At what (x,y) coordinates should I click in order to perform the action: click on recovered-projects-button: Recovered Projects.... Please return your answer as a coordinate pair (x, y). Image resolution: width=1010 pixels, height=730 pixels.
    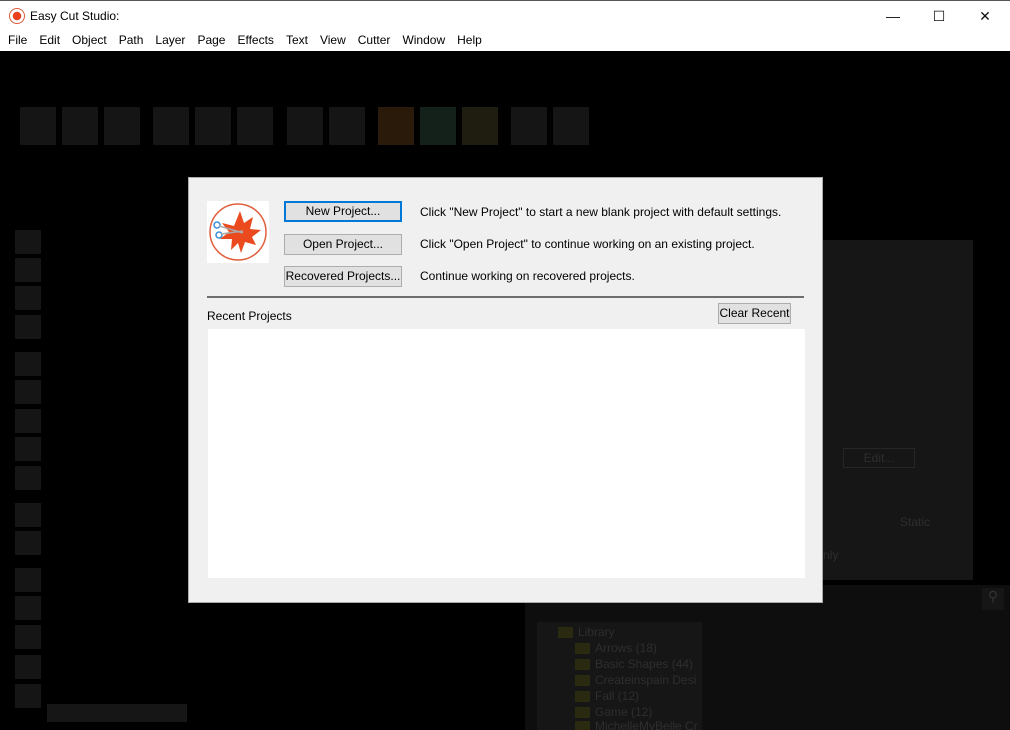
    Looking at the image, I should click on (343, 276).